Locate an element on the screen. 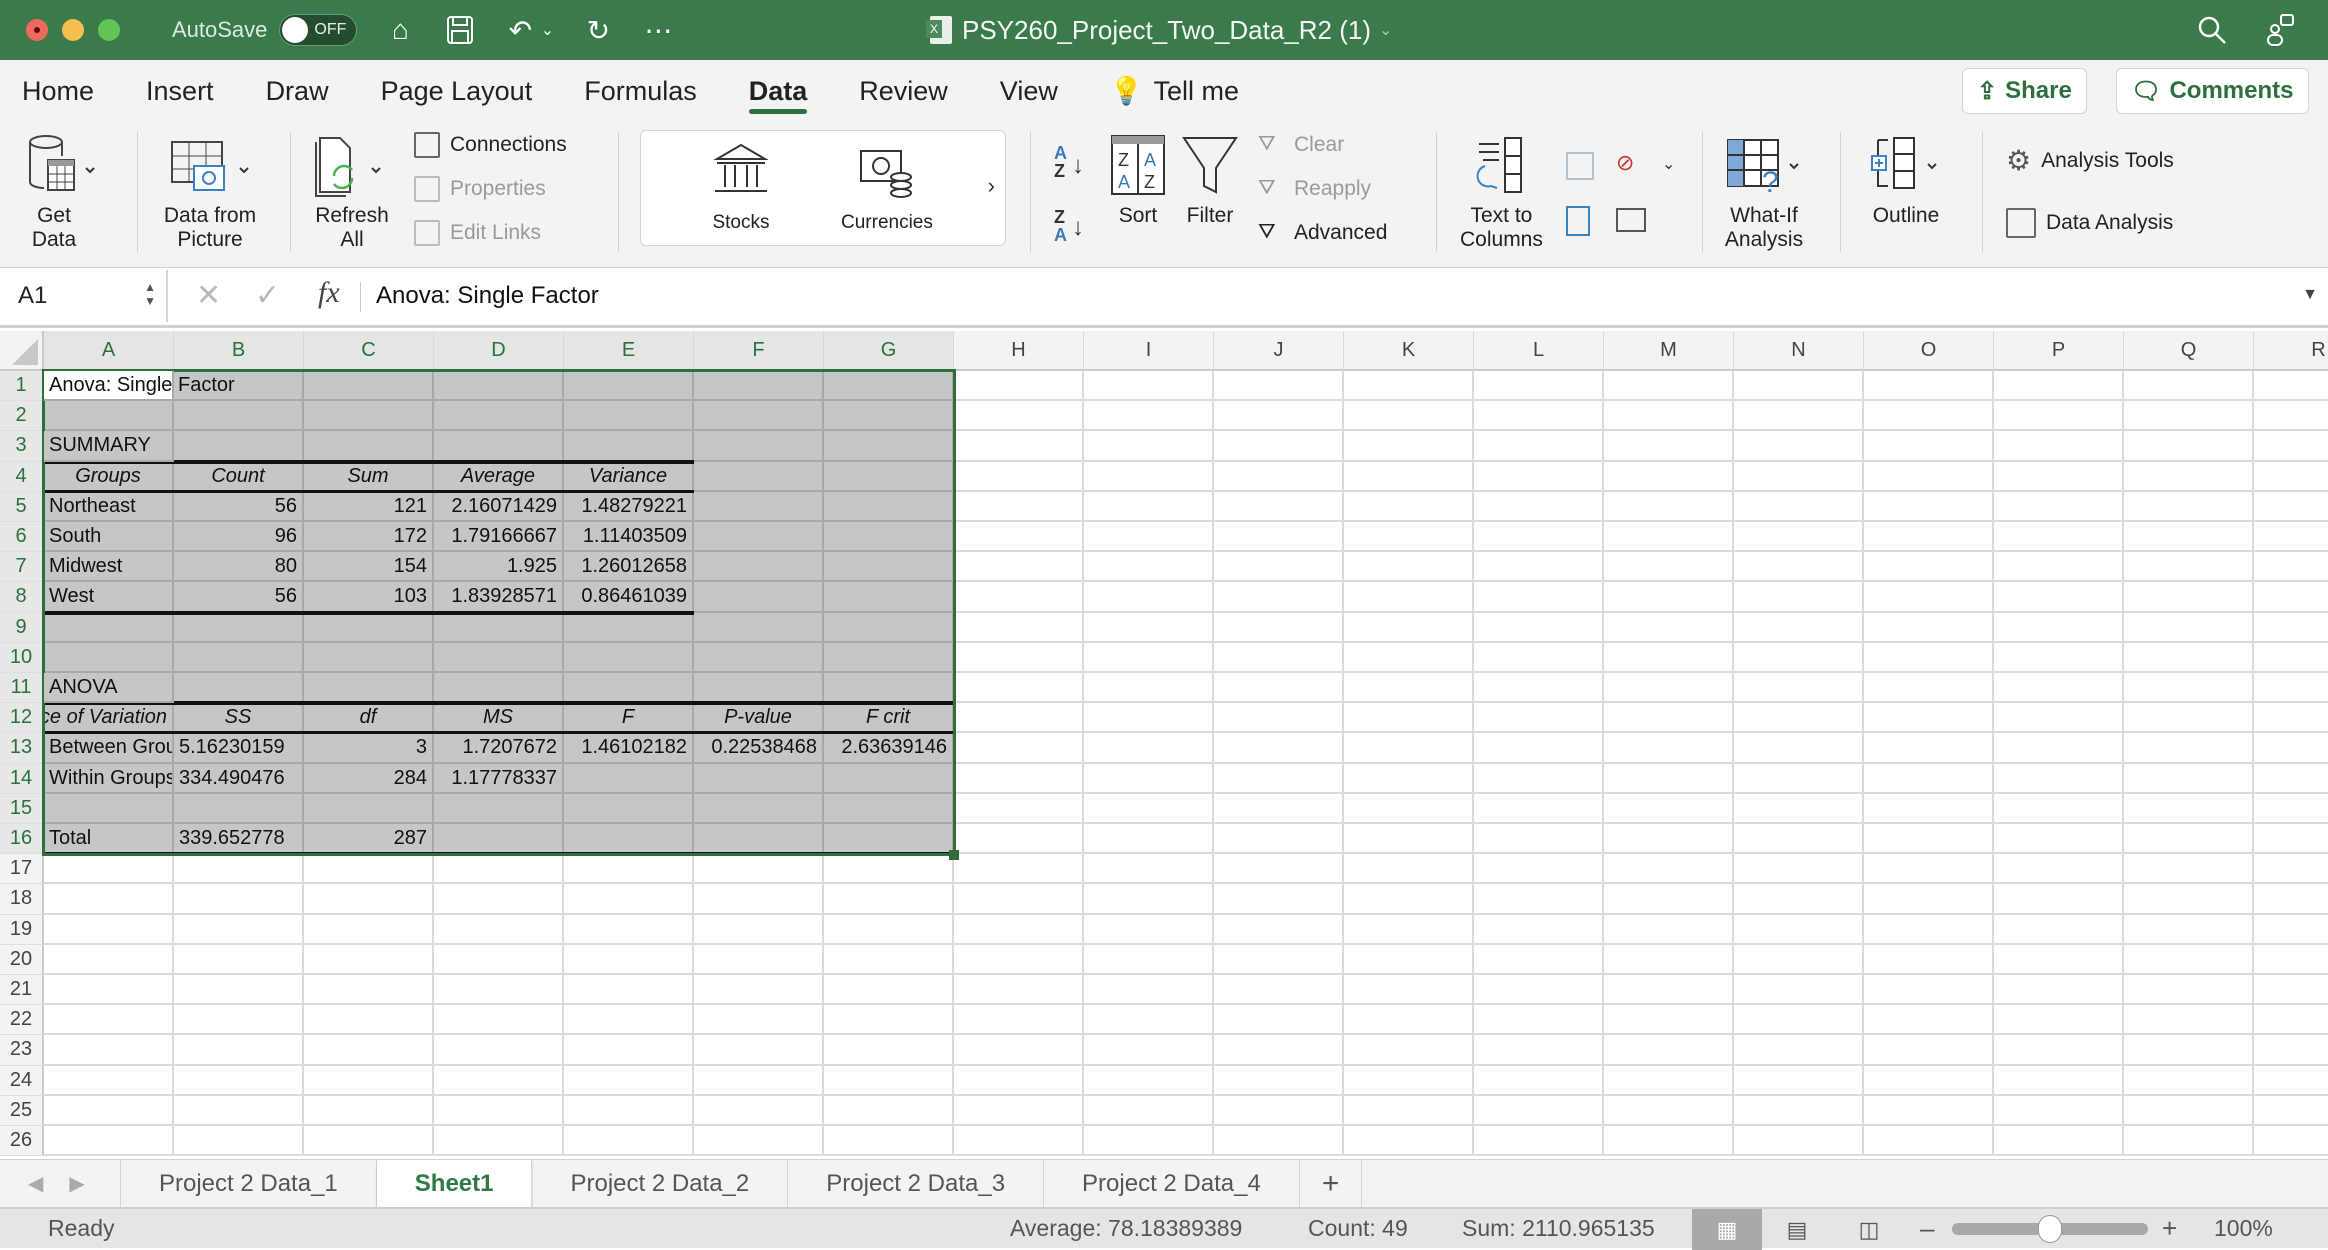 This screenshot has width=2328, height=1250. cell-L17 is located at coordinates (1539, 869).